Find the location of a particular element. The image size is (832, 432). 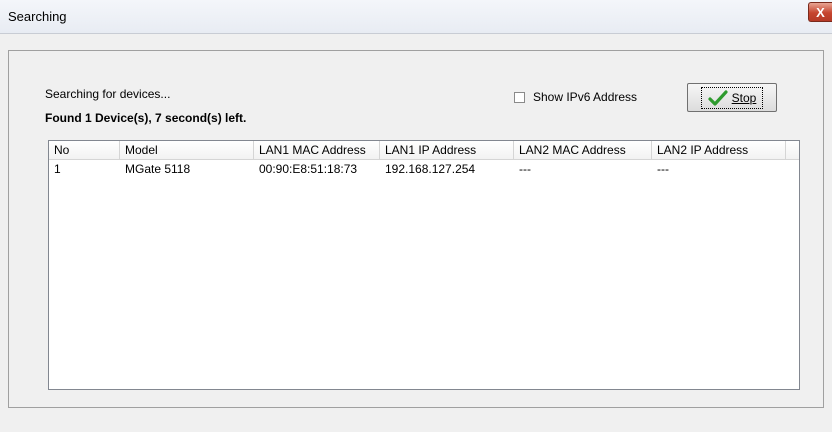

stop-button-focus: Stop is located at coordinates (732, 97).